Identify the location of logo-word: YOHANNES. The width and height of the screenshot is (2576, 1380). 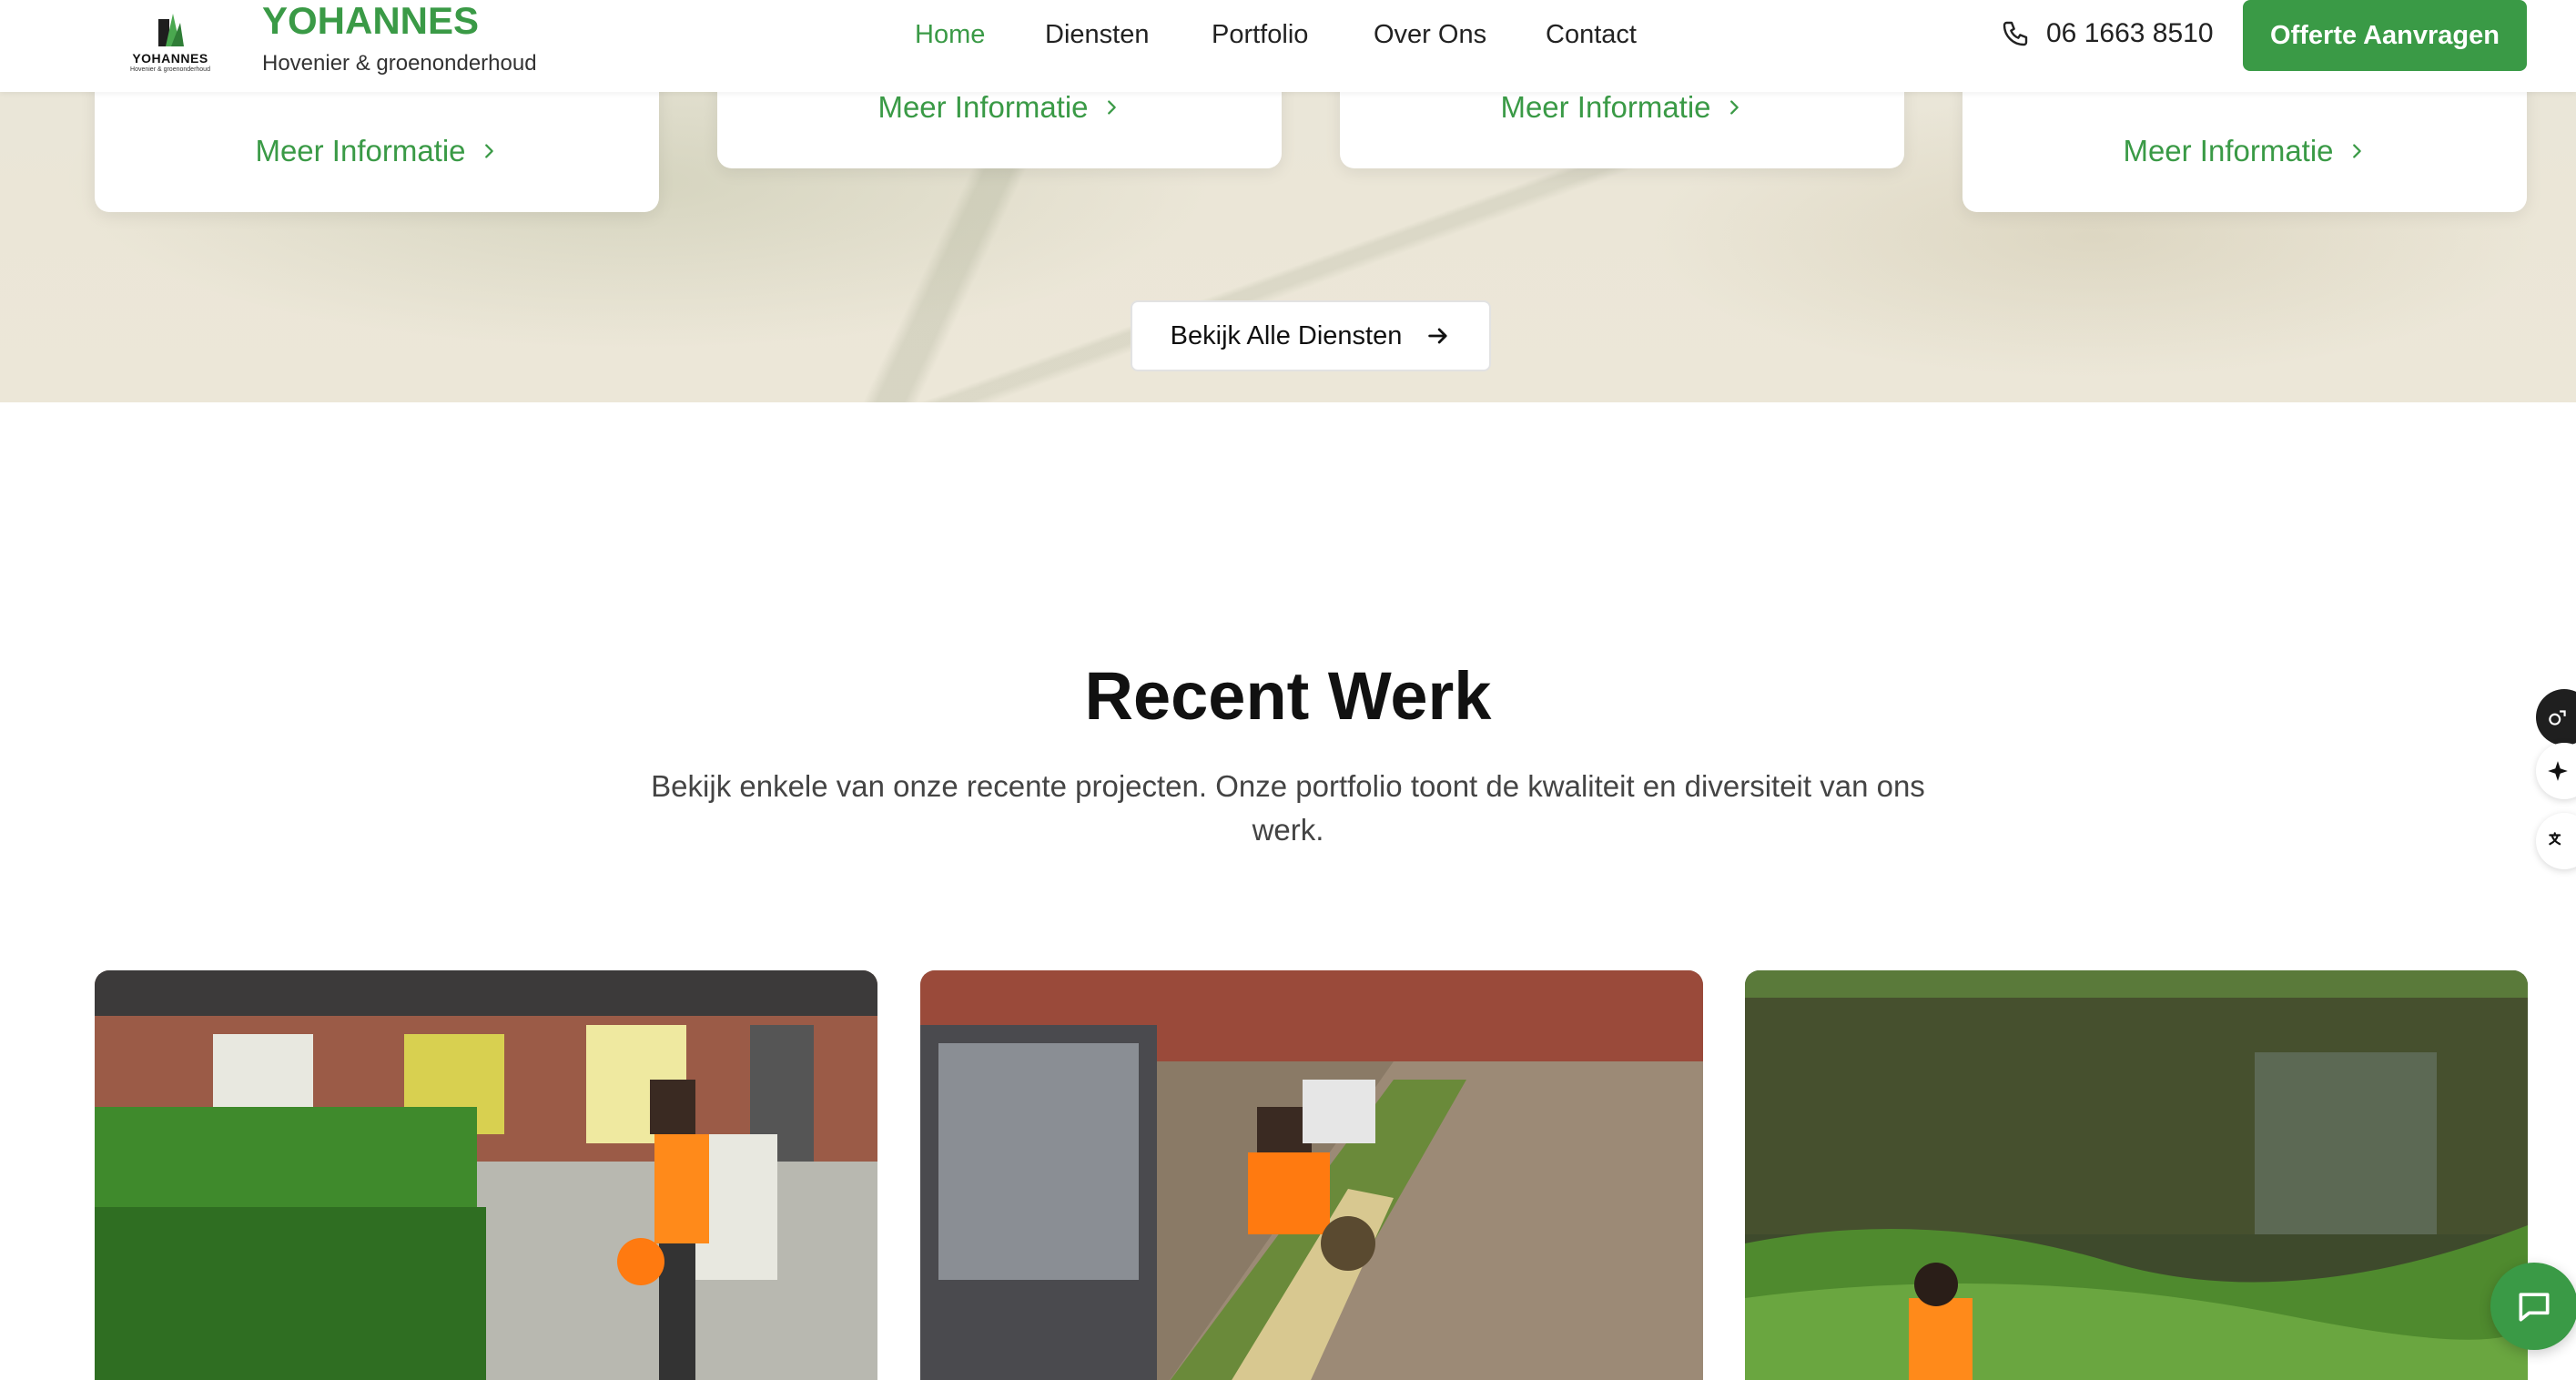
(170, 58).